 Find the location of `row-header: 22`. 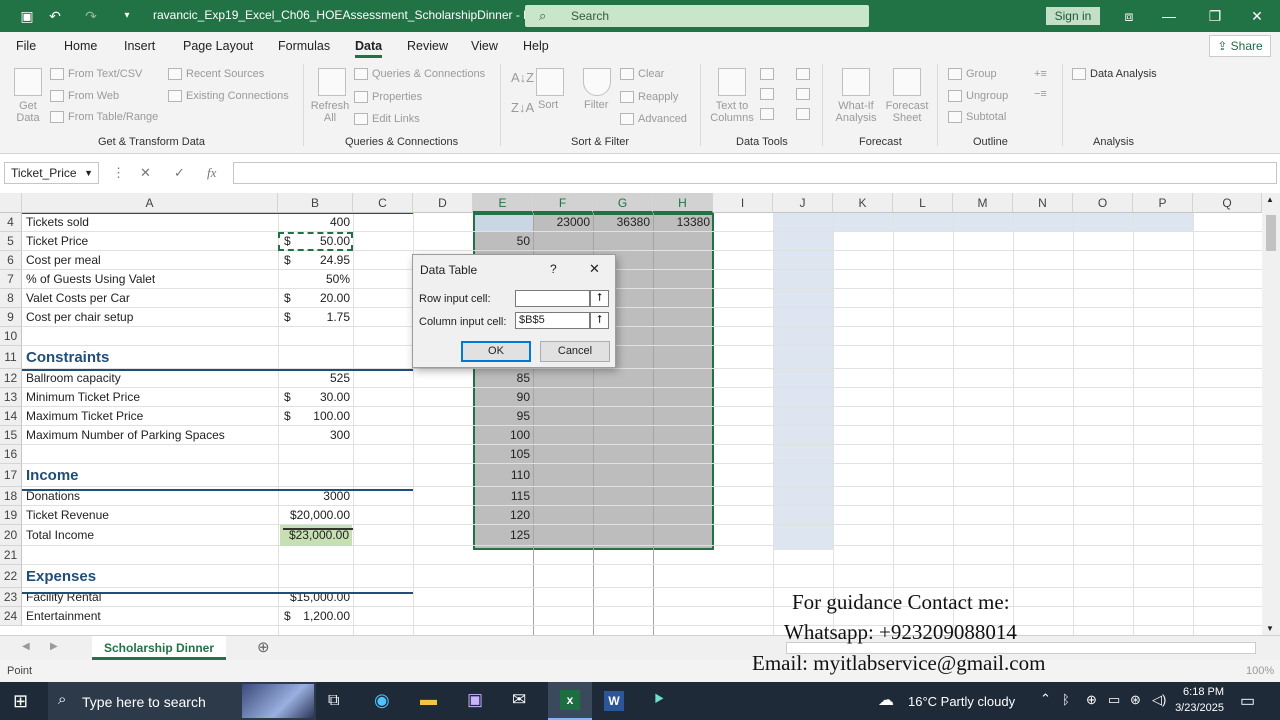

row-header: 22 is located at coordinates (11, 576).